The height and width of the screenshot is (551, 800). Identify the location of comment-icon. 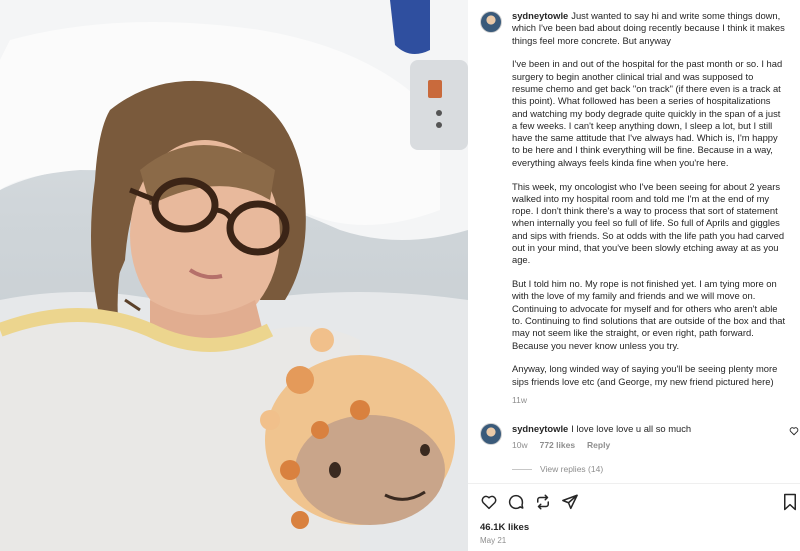
(516, 502).